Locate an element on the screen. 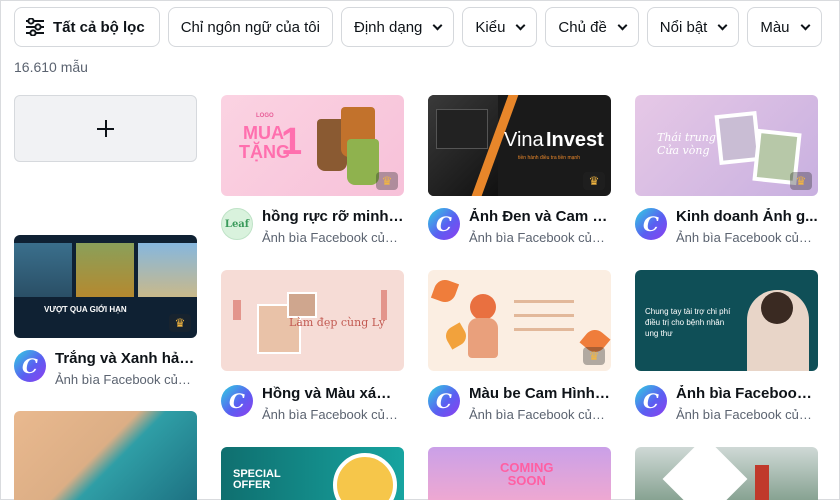  vina-tagline: tiền hành điều tra tiền mạnh is located at coordinates (549, 158).